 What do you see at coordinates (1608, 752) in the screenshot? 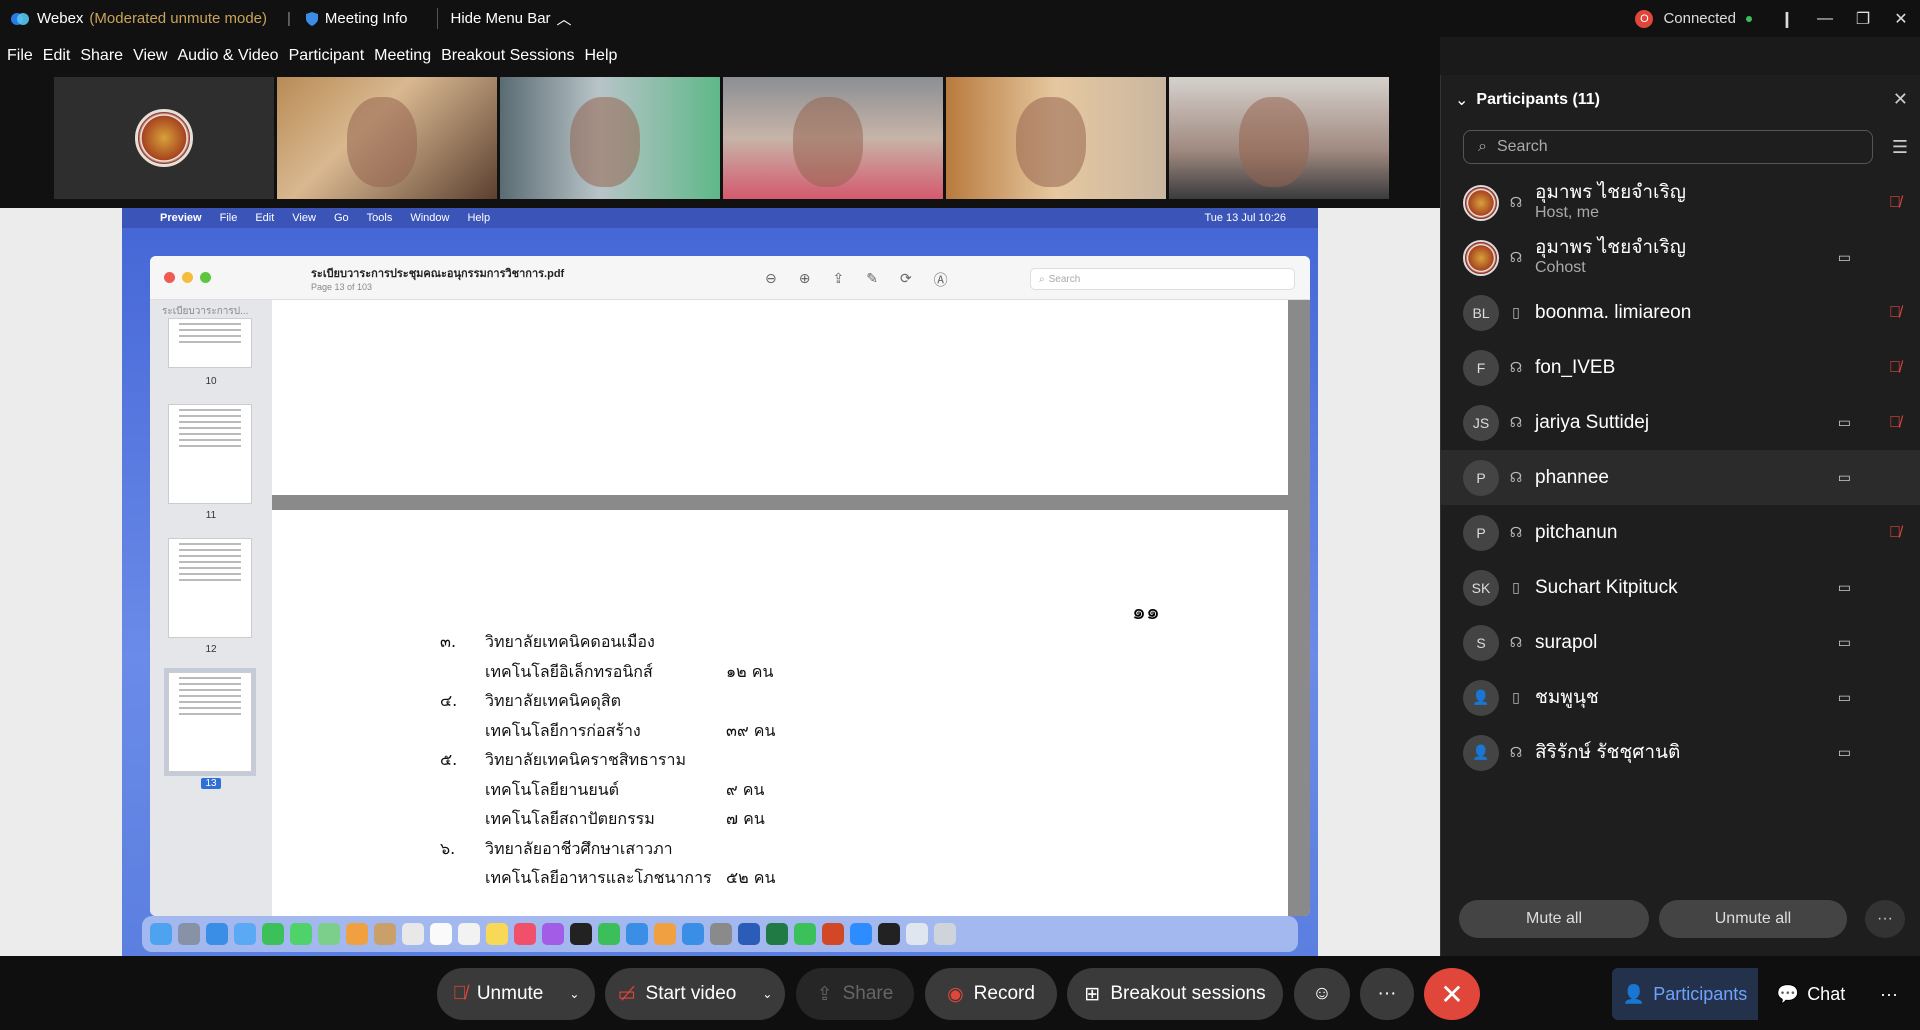
I see `participant-name: สิริรักษ์ รัชชุศานติ` at bounding box center [1608, 752].